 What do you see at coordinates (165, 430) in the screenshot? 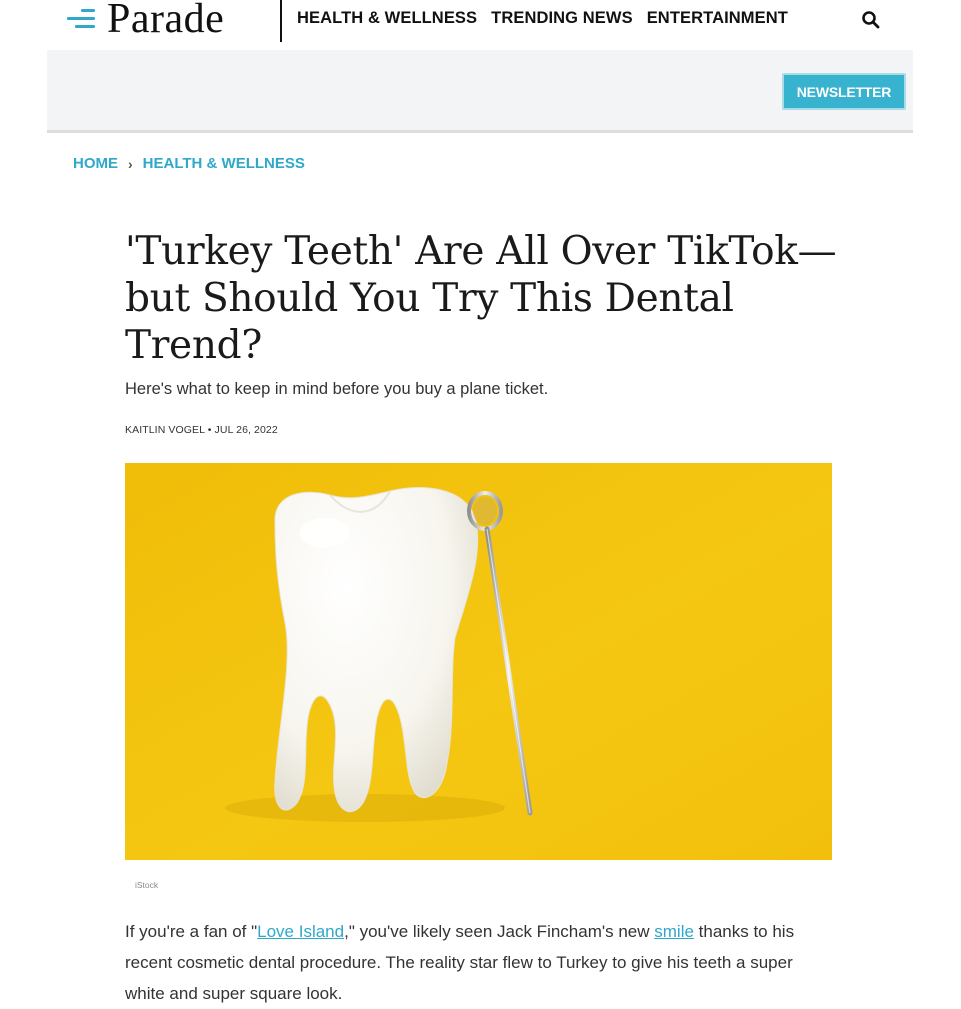
I see `author-name: KAITLIN VOGEL` at bounding box center [165, 430].